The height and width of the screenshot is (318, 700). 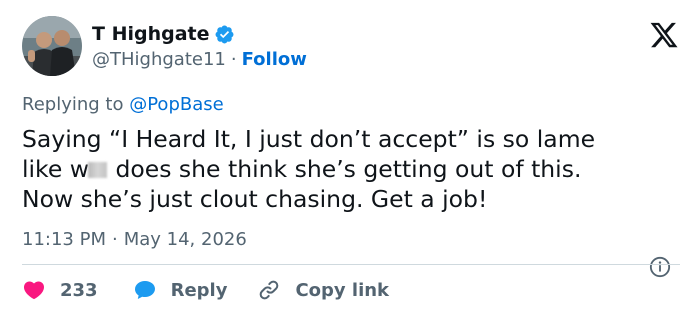 I want to click on replying-to-line: Replying to @PopBase, so click(x=123, y=105).